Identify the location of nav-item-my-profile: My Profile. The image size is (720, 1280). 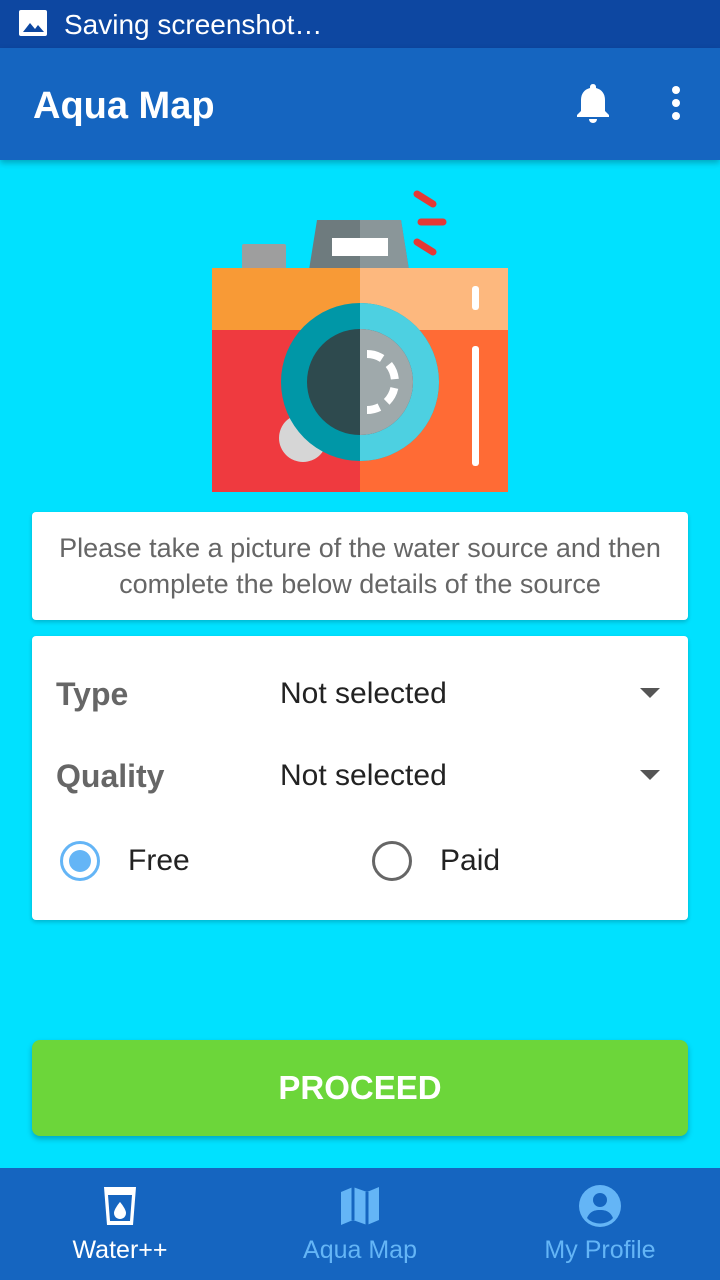
(600, 1224).